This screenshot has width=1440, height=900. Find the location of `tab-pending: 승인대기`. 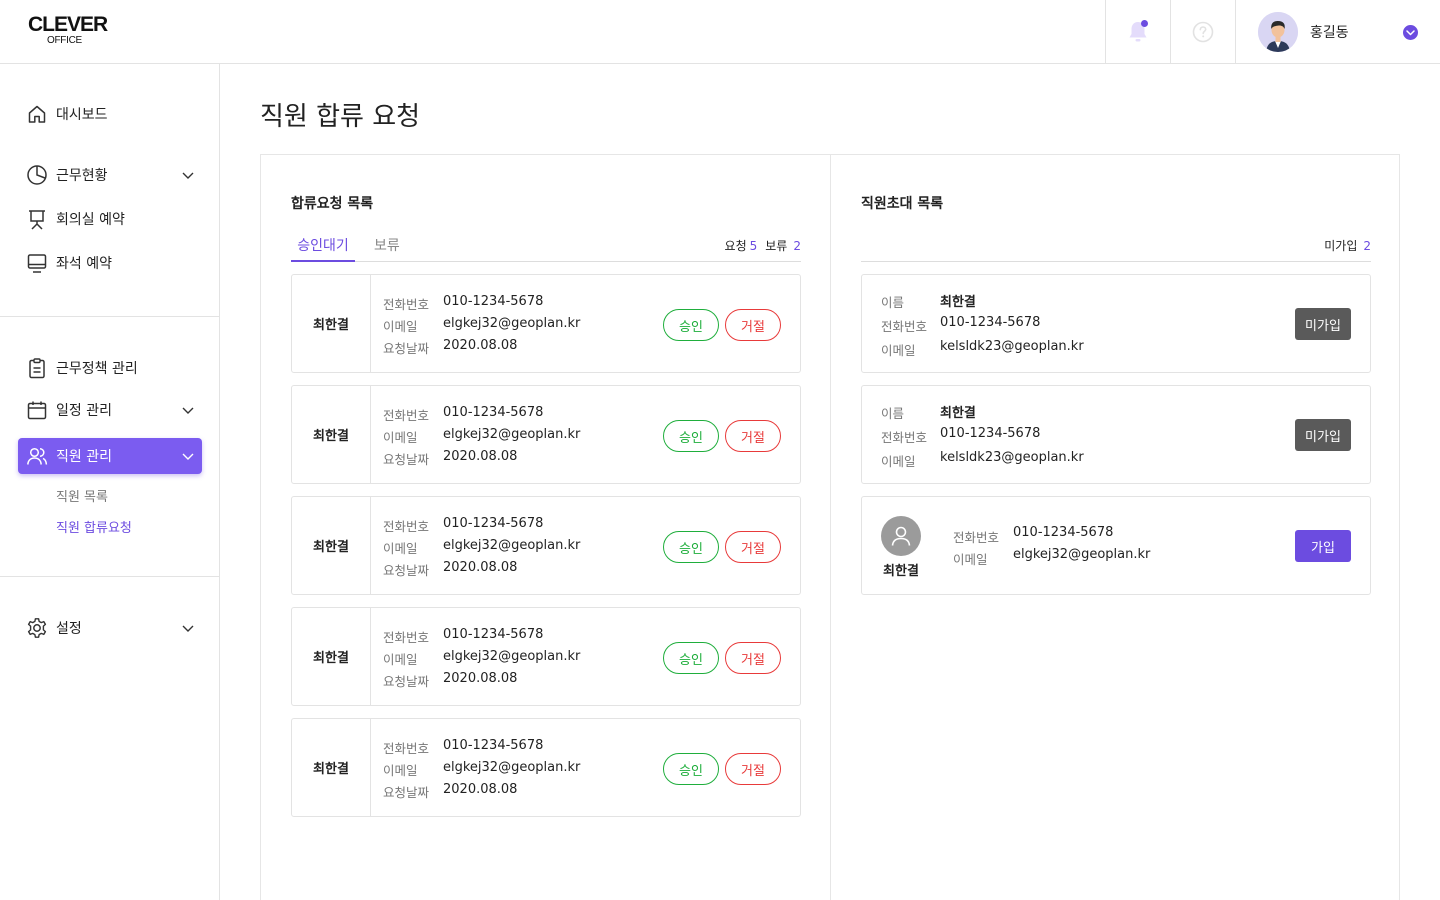

tab-pending: 승인대기 is located at coordinates (323, 248).